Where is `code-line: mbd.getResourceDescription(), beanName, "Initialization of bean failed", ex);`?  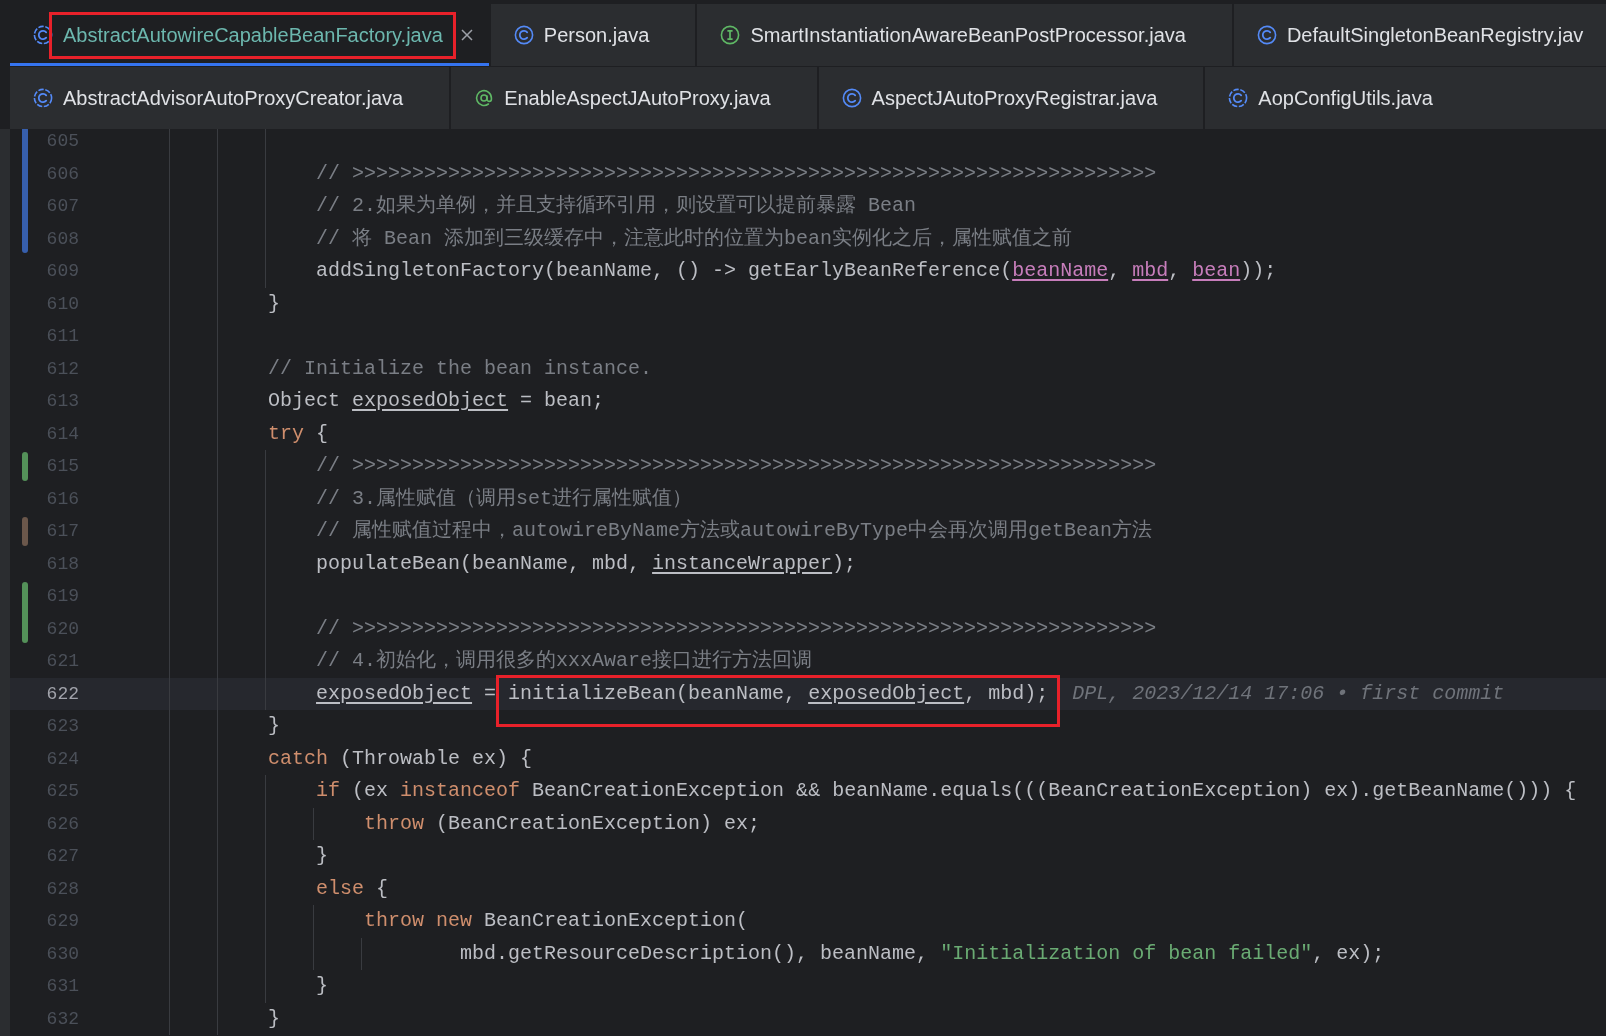 code-line: mbd.getResourceDescription(), beanName, "Initialization of bean failed", ex); is located at coordinates (922, 953).